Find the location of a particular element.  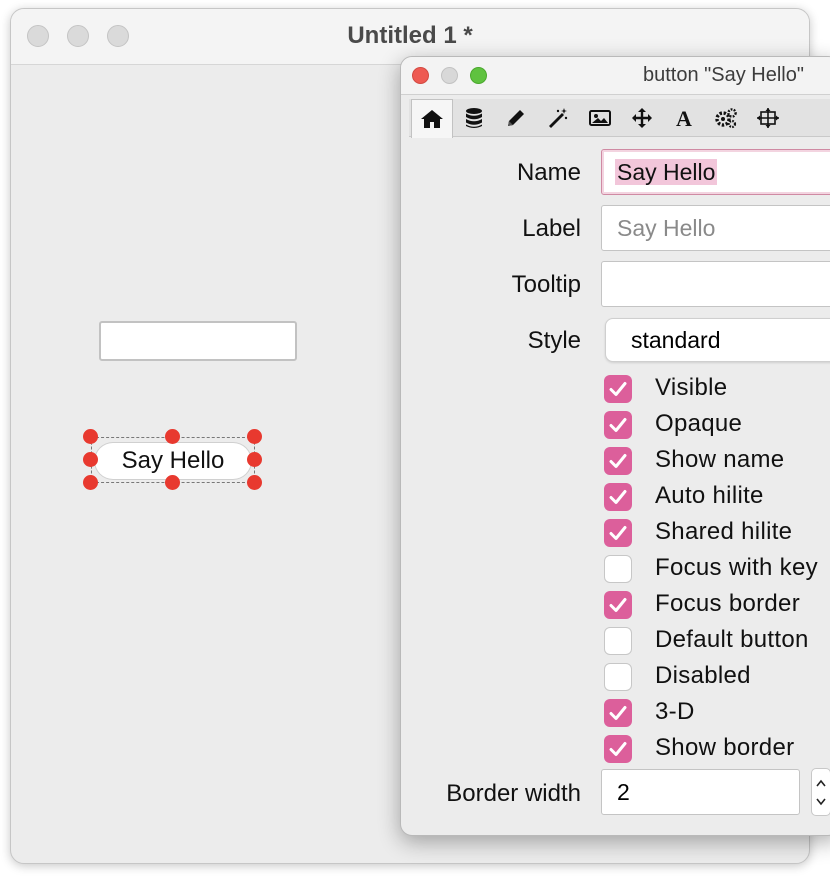

checkbox-disabled-label: Disabled is located at coordinates (703, 675).